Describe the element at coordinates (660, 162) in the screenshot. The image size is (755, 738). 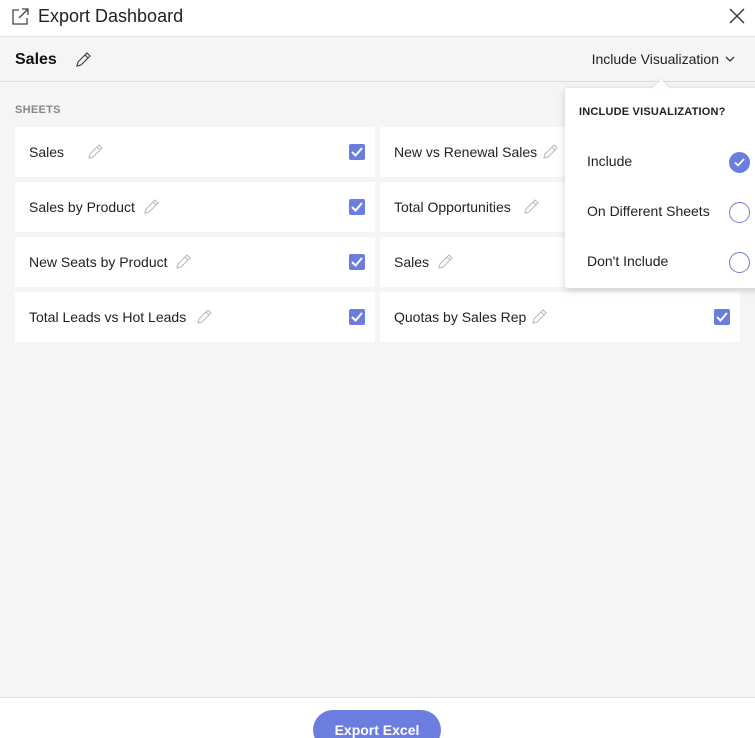
I see `option-include: Include` at that location.